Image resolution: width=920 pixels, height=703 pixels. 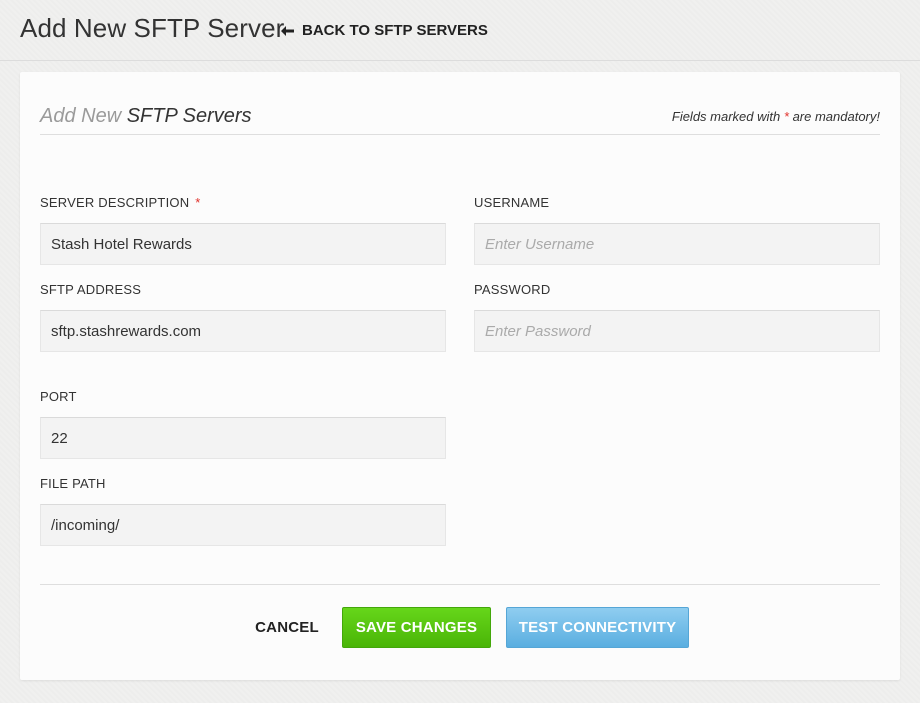 I want to click on form-heading-dark: SFTP Servers, so click(x=189, y=116).